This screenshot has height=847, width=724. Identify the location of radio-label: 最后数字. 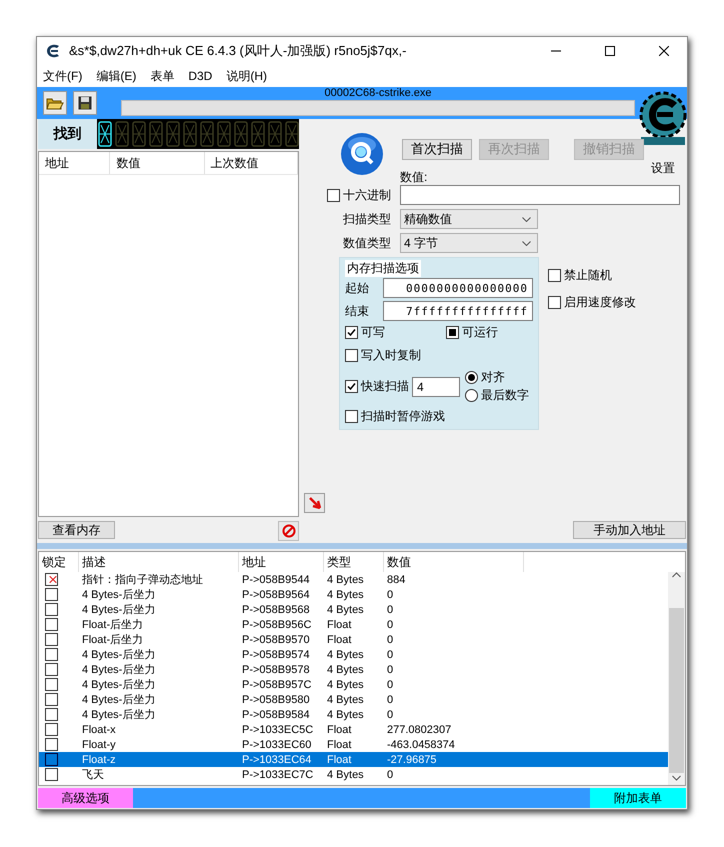
(505, 395).